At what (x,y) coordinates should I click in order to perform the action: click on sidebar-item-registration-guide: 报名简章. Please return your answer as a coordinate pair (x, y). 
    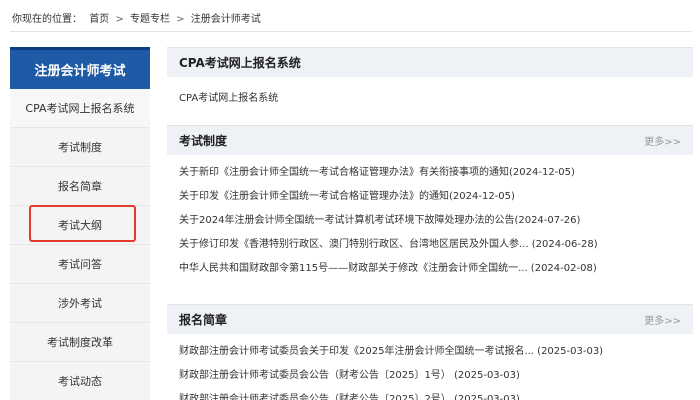
    Looking at the image, I should click on (80, 186).